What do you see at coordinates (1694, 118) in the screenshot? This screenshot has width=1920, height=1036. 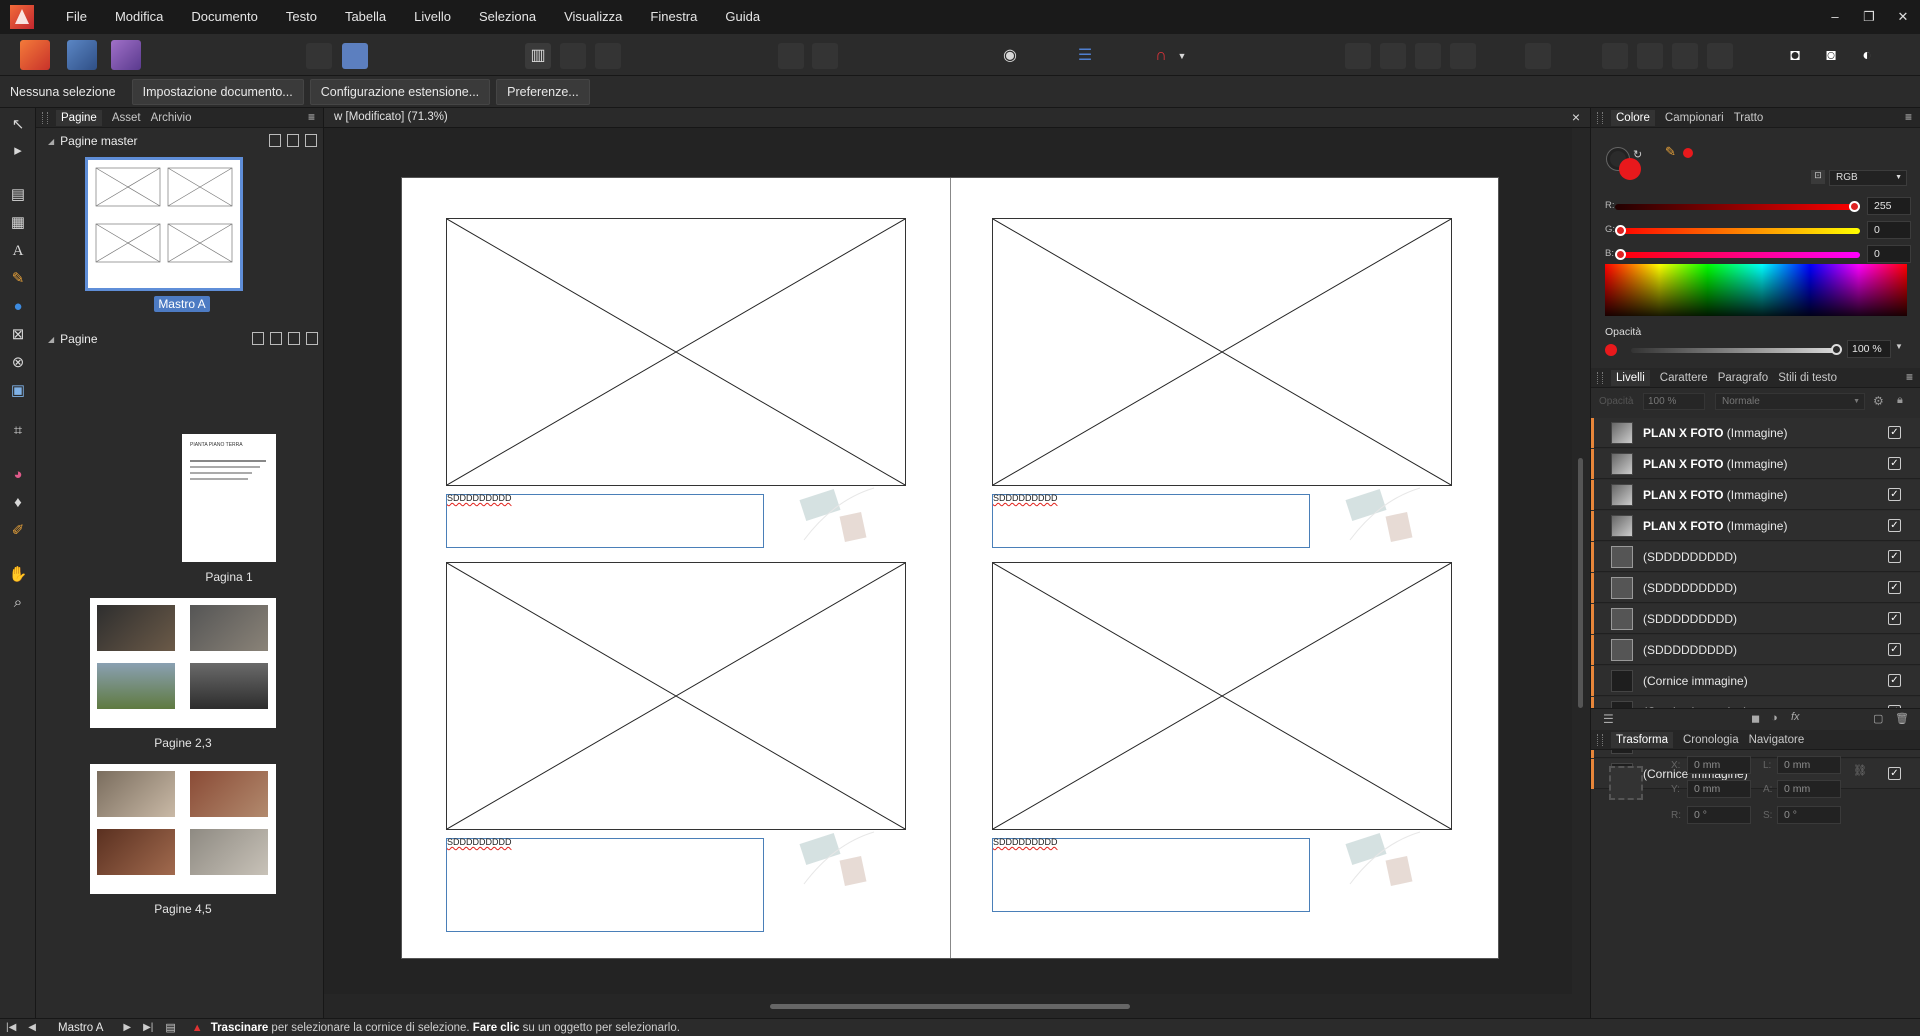 I see `tab-campionari: Campionari` at bounding box center [1694, 118].